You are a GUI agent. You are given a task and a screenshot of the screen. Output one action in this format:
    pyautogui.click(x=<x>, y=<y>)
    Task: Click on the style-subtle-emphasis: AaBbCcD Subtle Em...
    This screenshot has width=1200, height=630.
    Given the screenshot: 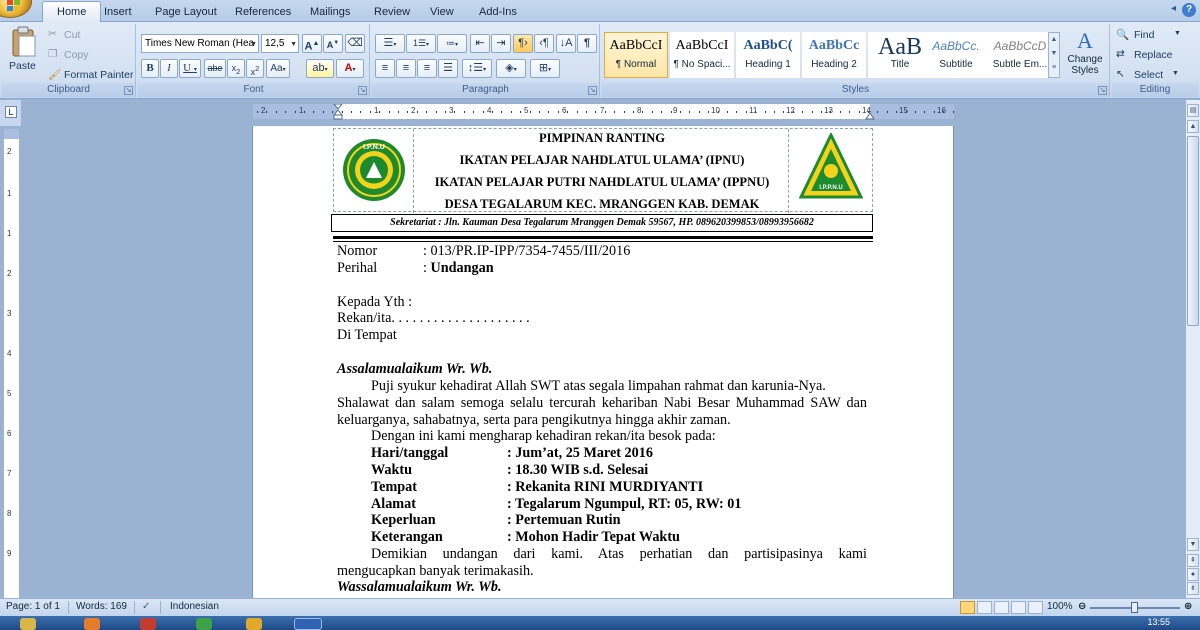 What is the action you would take?
    pyautogui.click(x=1020, y=55)
    